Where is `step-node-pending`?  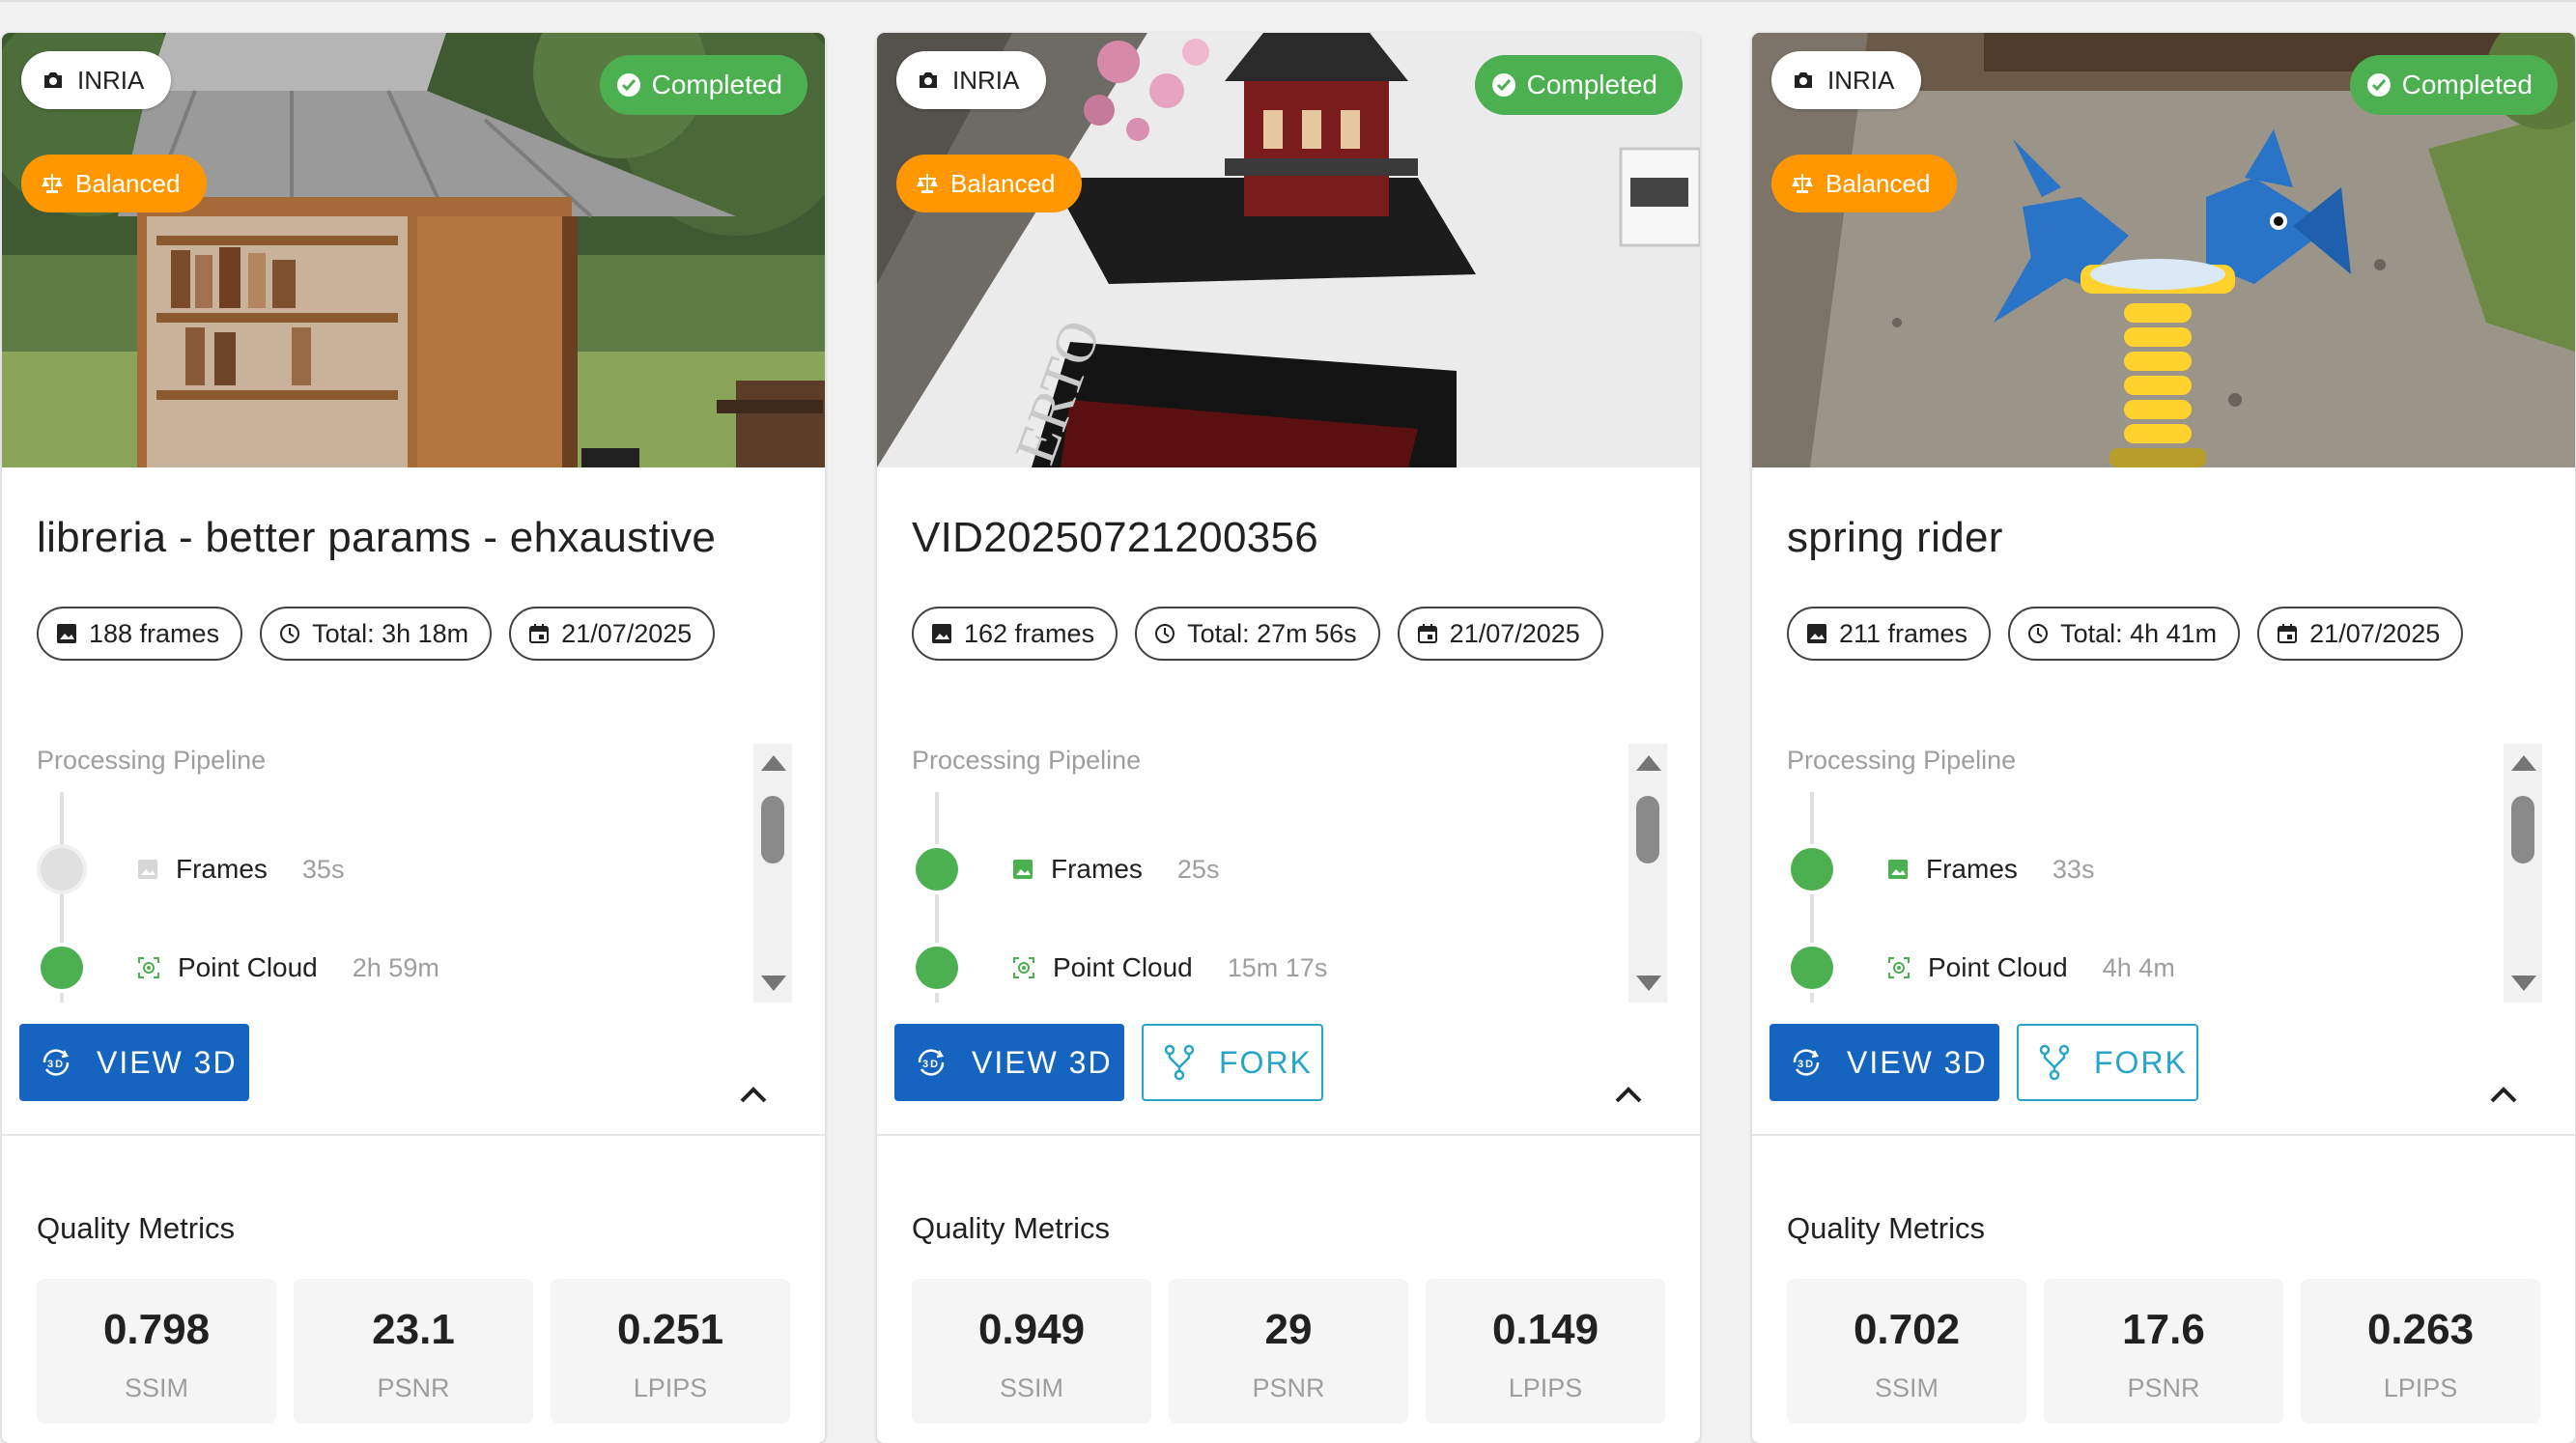
step-node-pending is located at coordinates (62, 869).